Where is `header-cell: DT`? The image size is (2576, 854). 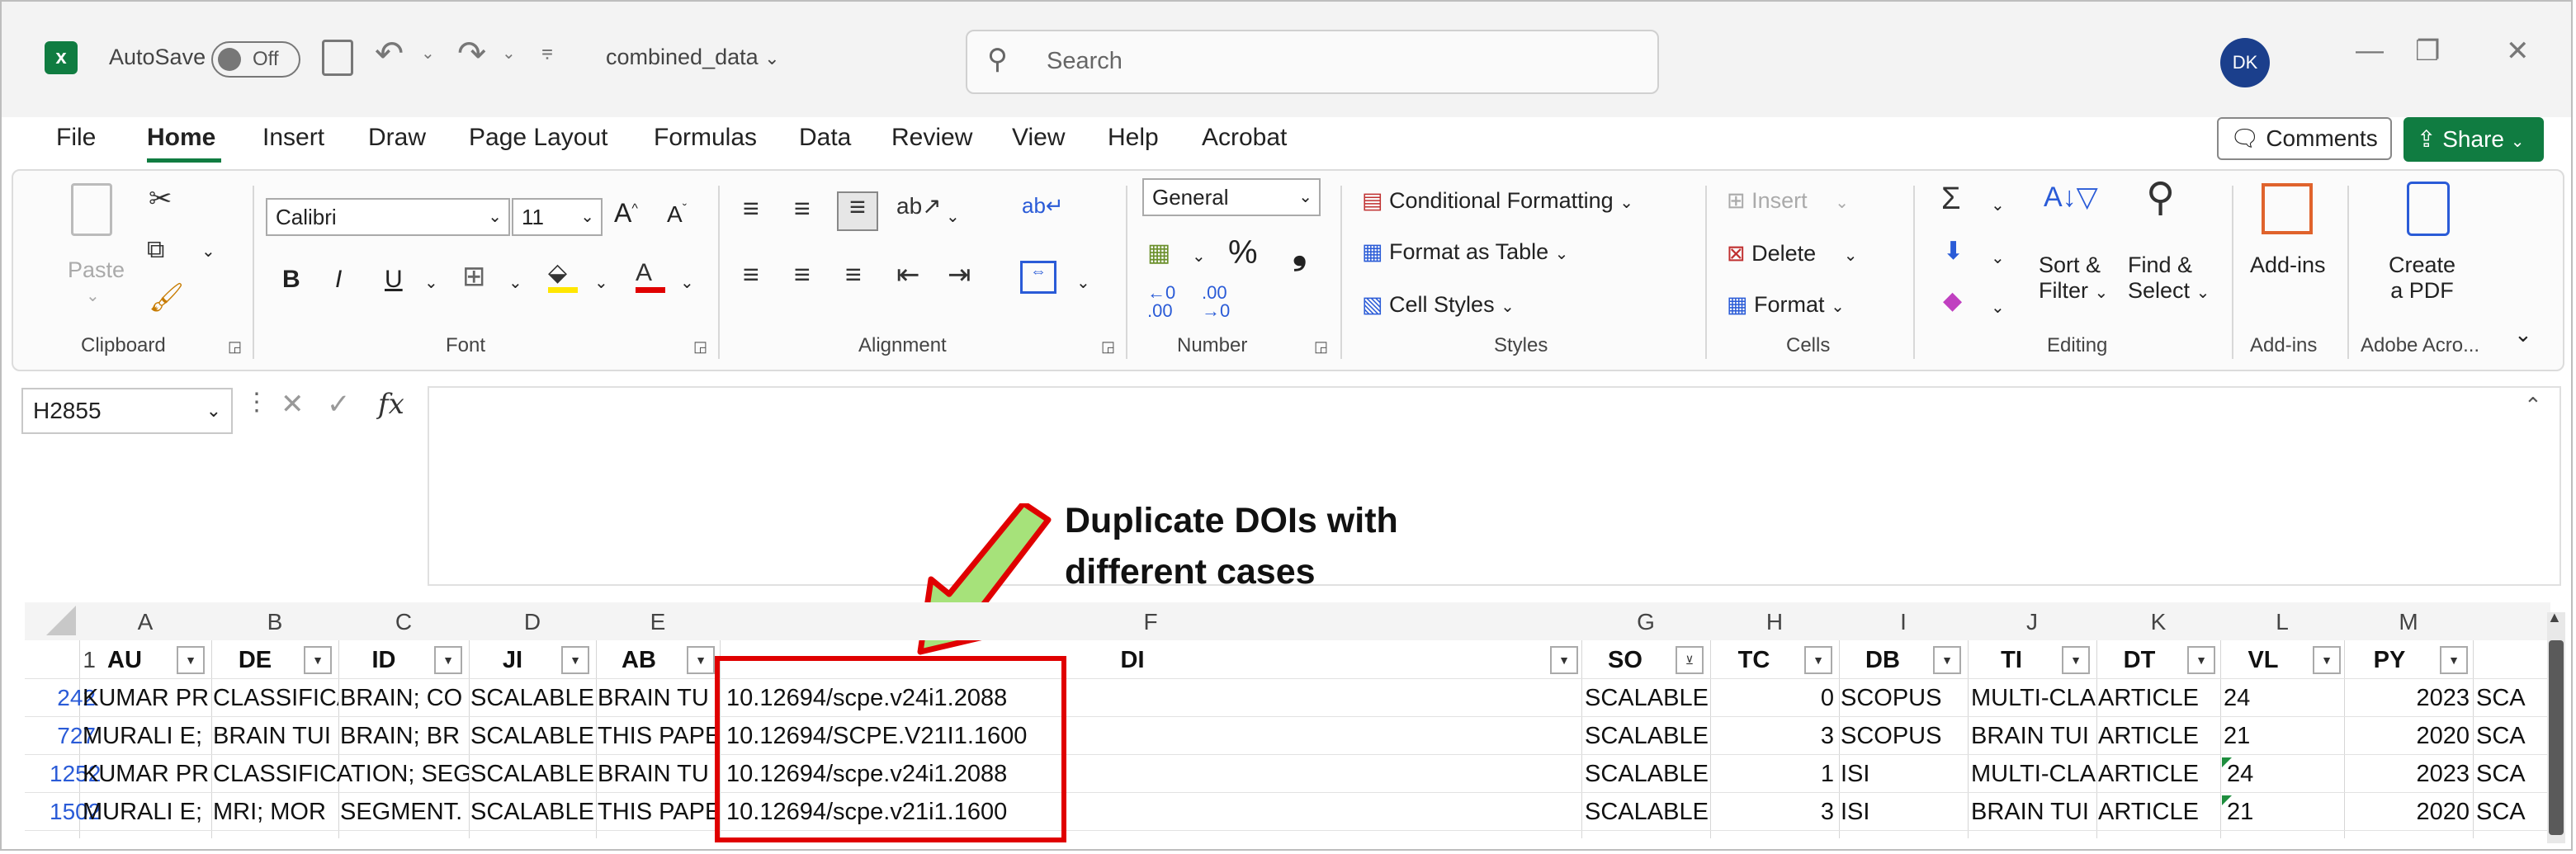 header-cell: DT is located at coordinates (2139, 660).